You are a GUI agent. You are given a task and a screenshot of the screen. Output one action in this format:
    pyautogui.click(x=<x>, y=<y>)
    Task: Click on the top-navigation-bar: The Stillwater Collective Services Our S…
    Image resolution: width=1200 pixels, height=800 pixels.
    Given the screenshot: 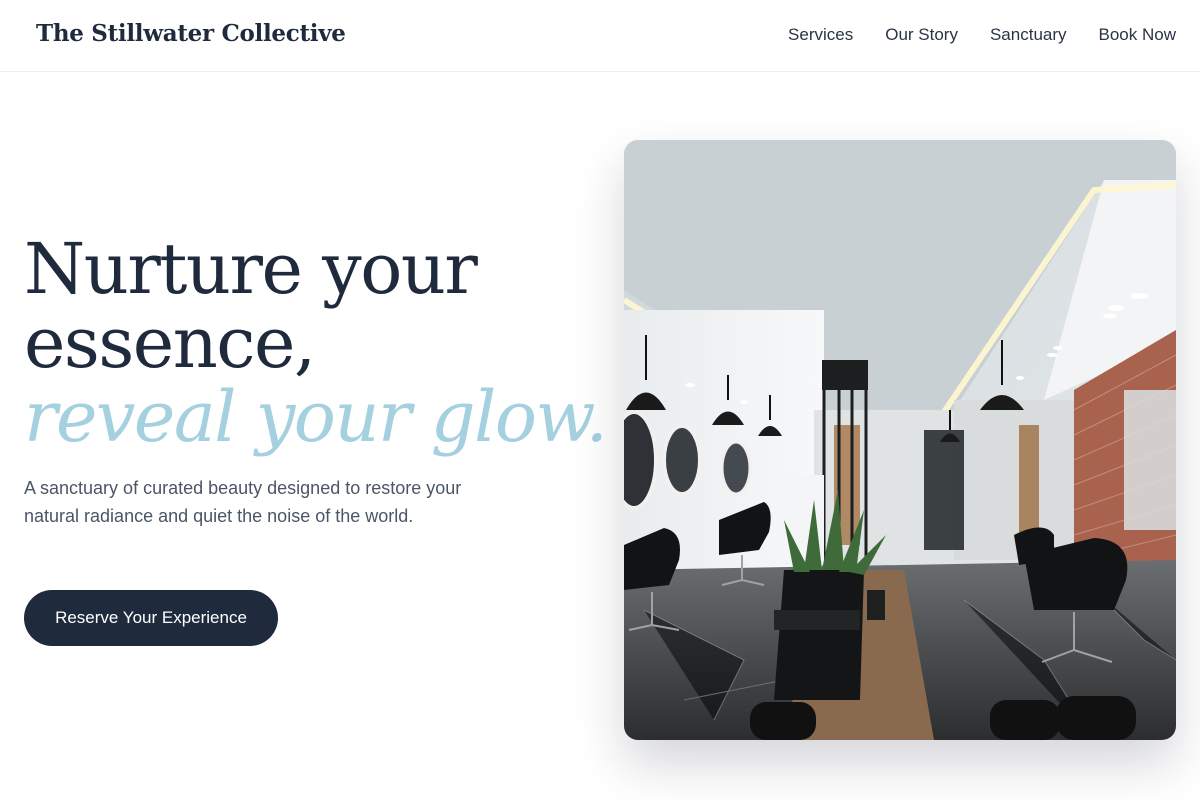 What is the action you would take?
    pyautogui.click(x=600, y=36)
    